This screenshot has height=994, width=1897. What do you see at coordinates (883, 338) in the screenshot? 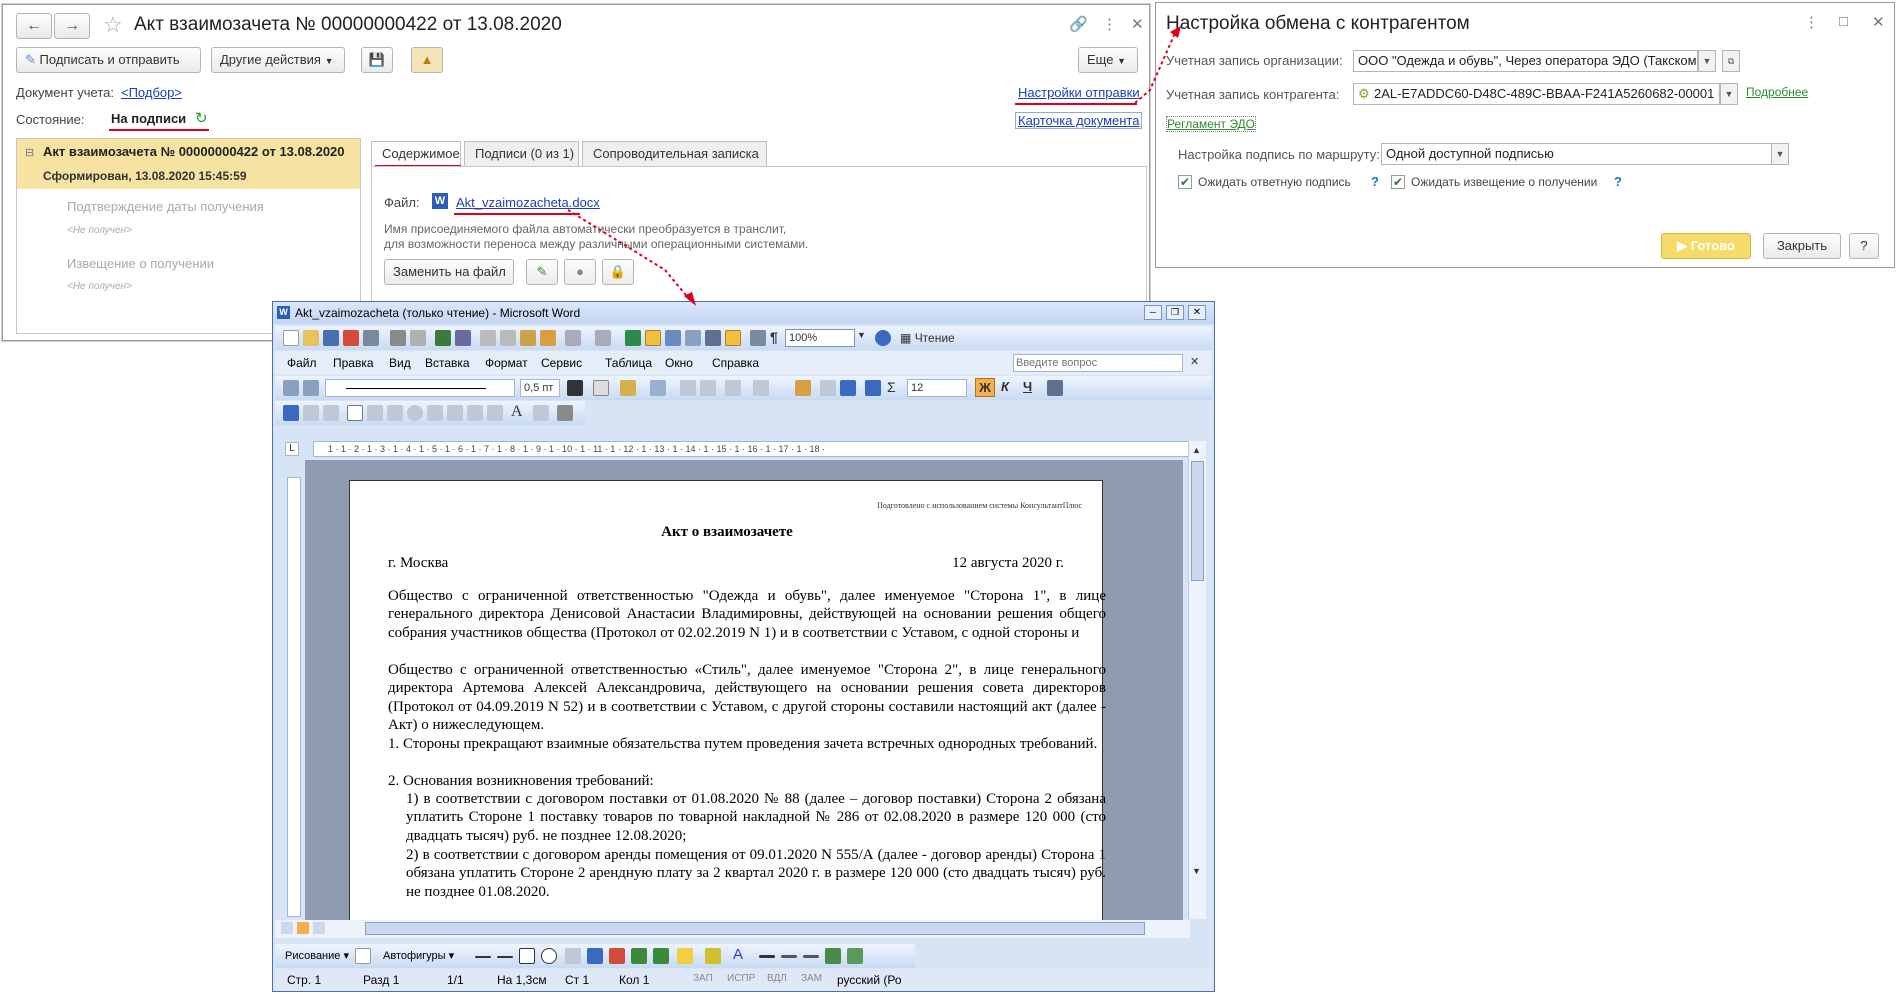
I see `help-icon` at bounding box center [883, 338].